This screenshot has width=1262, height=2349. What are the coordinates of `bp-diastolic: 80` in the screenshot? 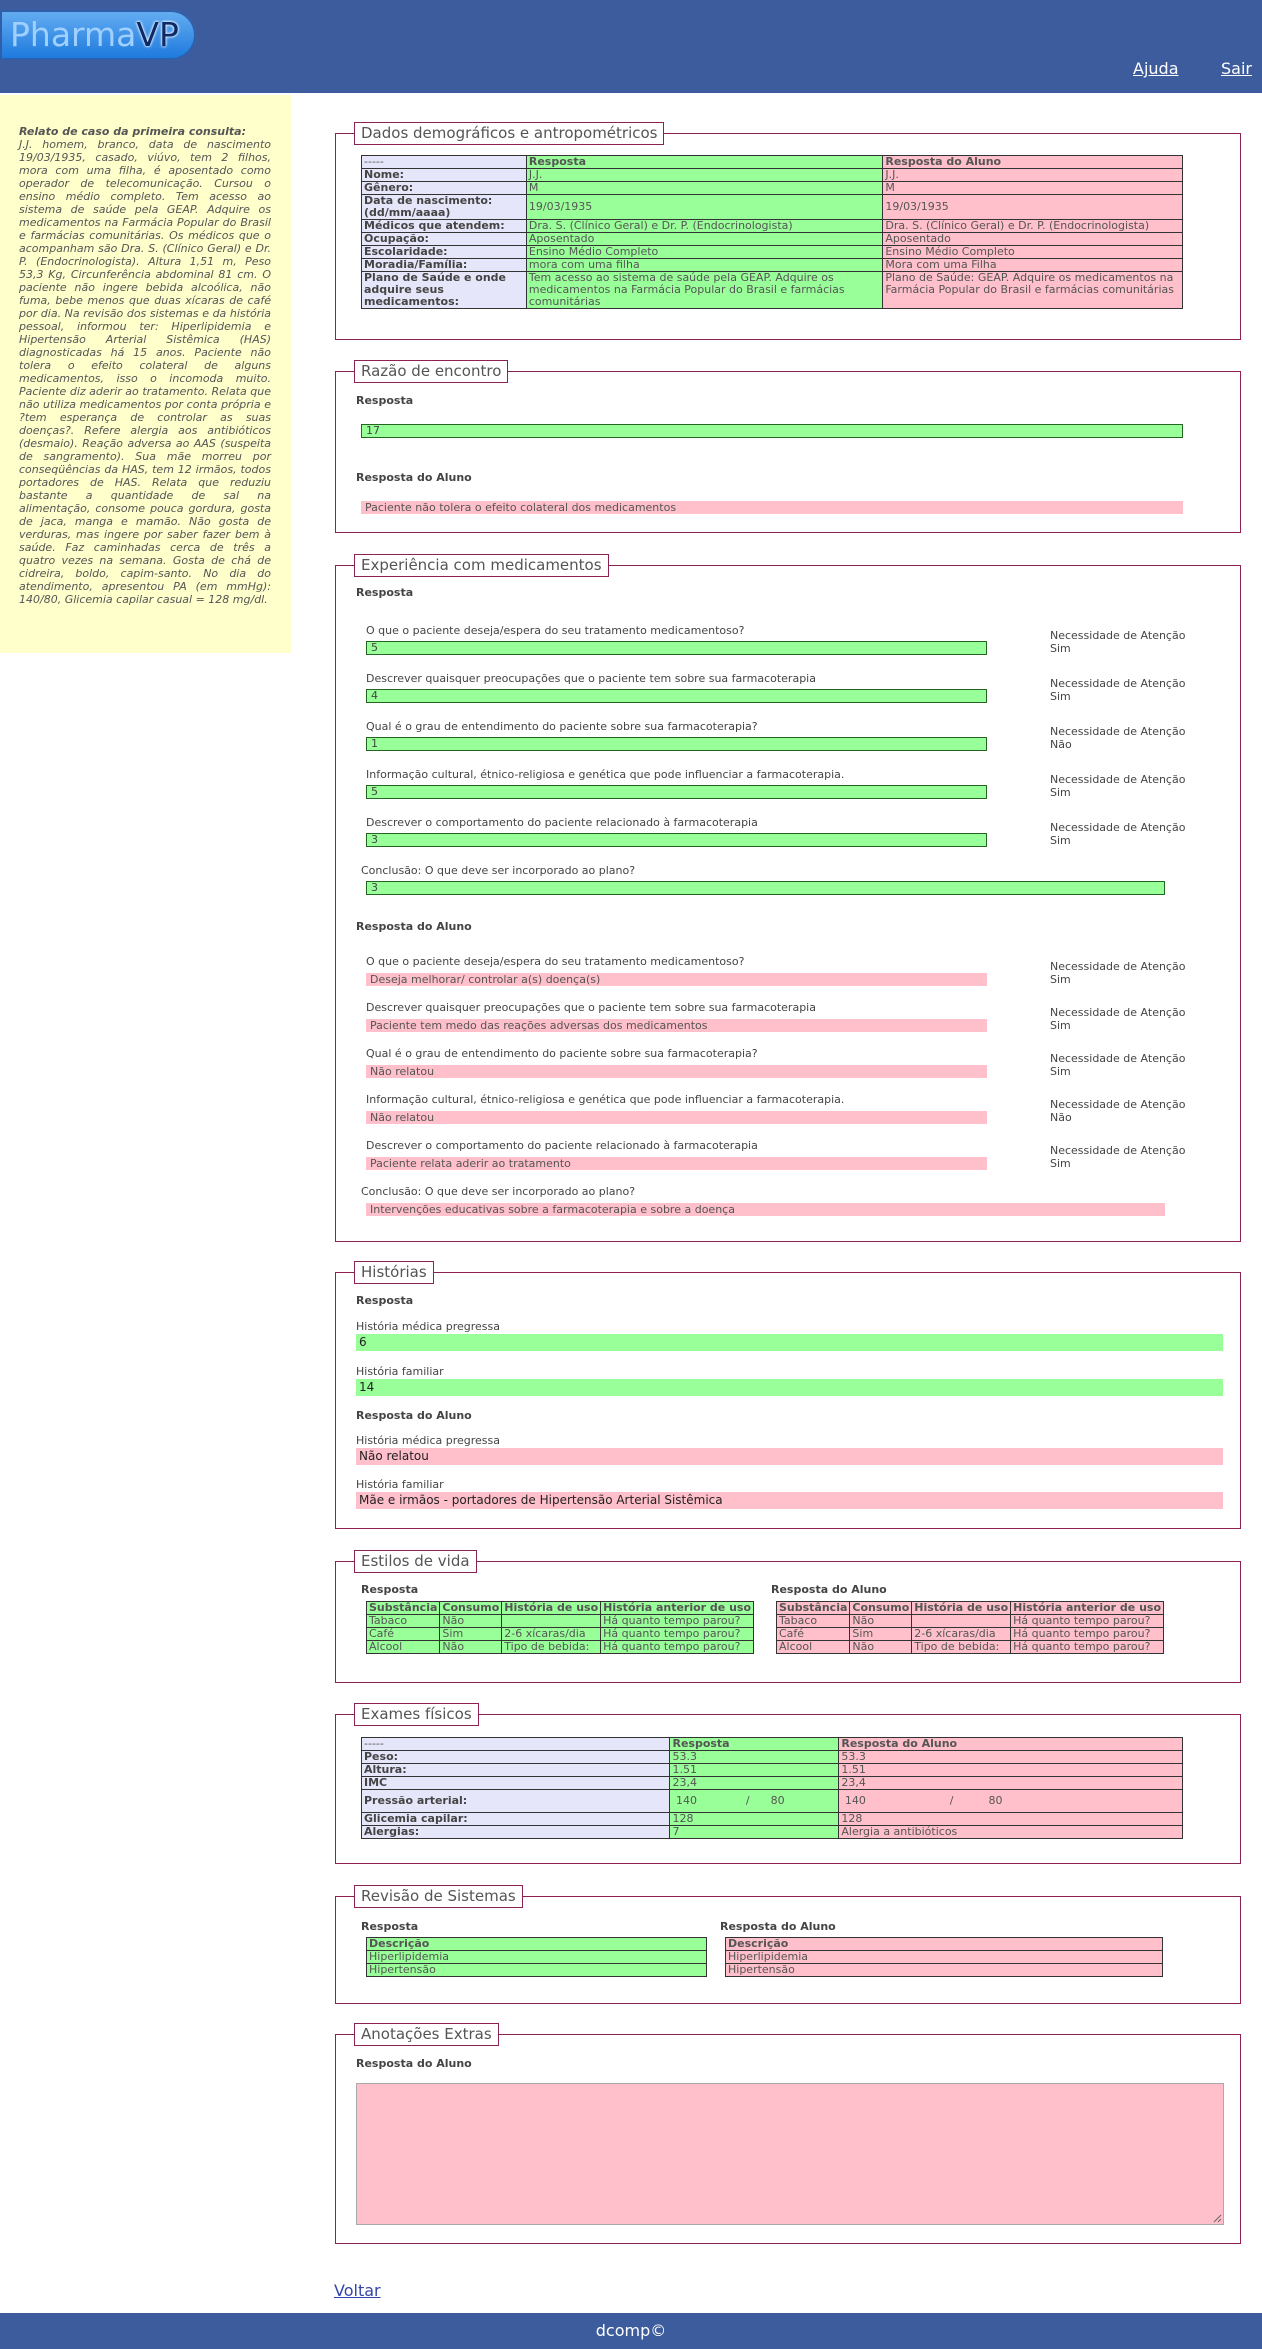 It's located at (995, 1800).